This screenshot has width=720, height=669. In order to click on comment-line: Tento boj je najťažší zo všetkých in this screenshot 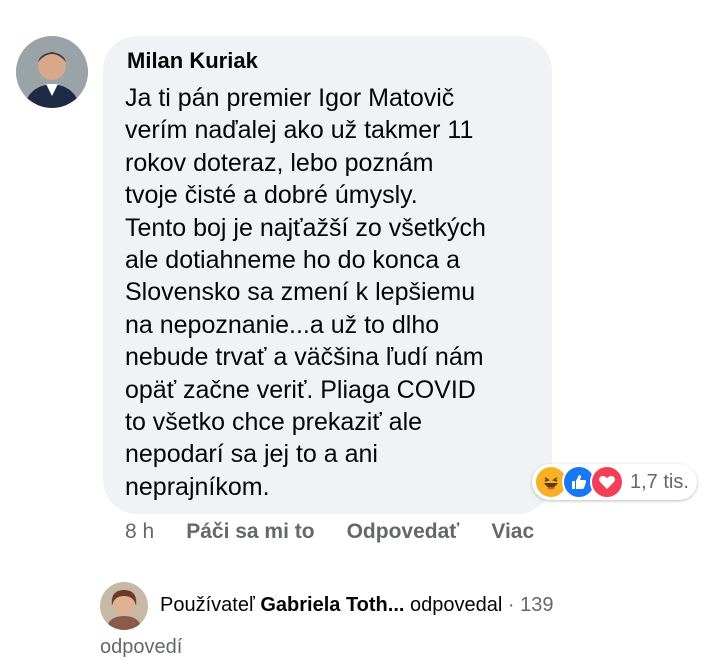, I will do `click(305, 227)`.